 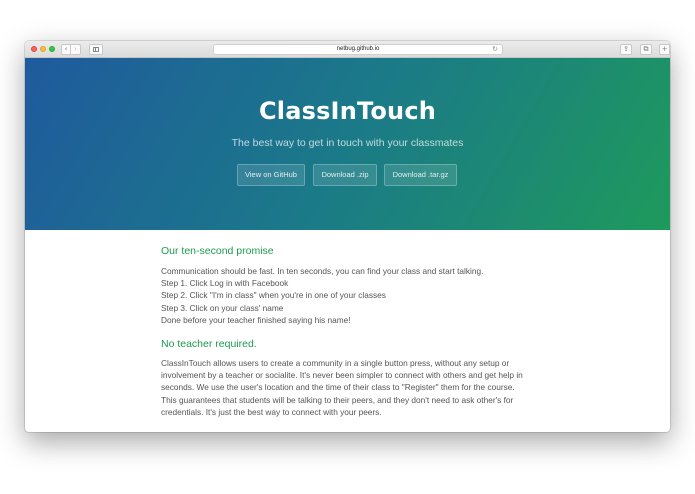 What do you see at coordinates (345, 175) in the screenshot?
I see `download-zip-button: Download .zip` at bounding box center [345, 175].